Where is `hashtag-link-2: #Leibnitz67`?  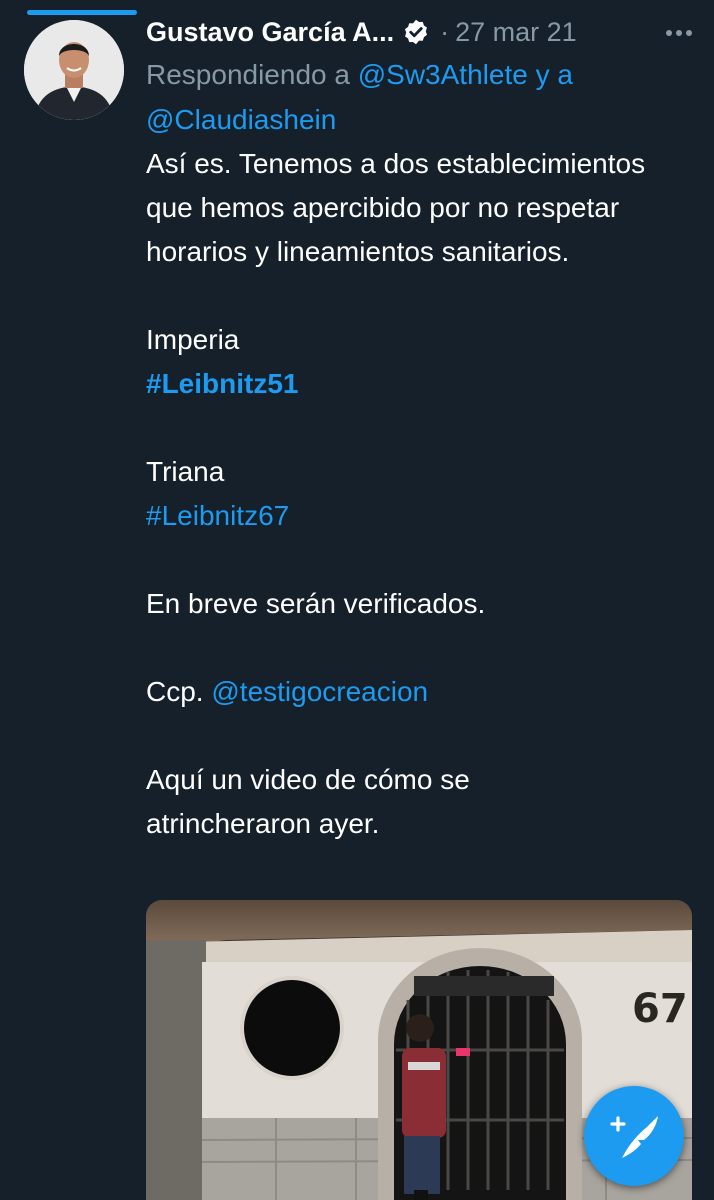 hashtag-link-2: #Leibnitz67 is located at coordinates (217, 515).